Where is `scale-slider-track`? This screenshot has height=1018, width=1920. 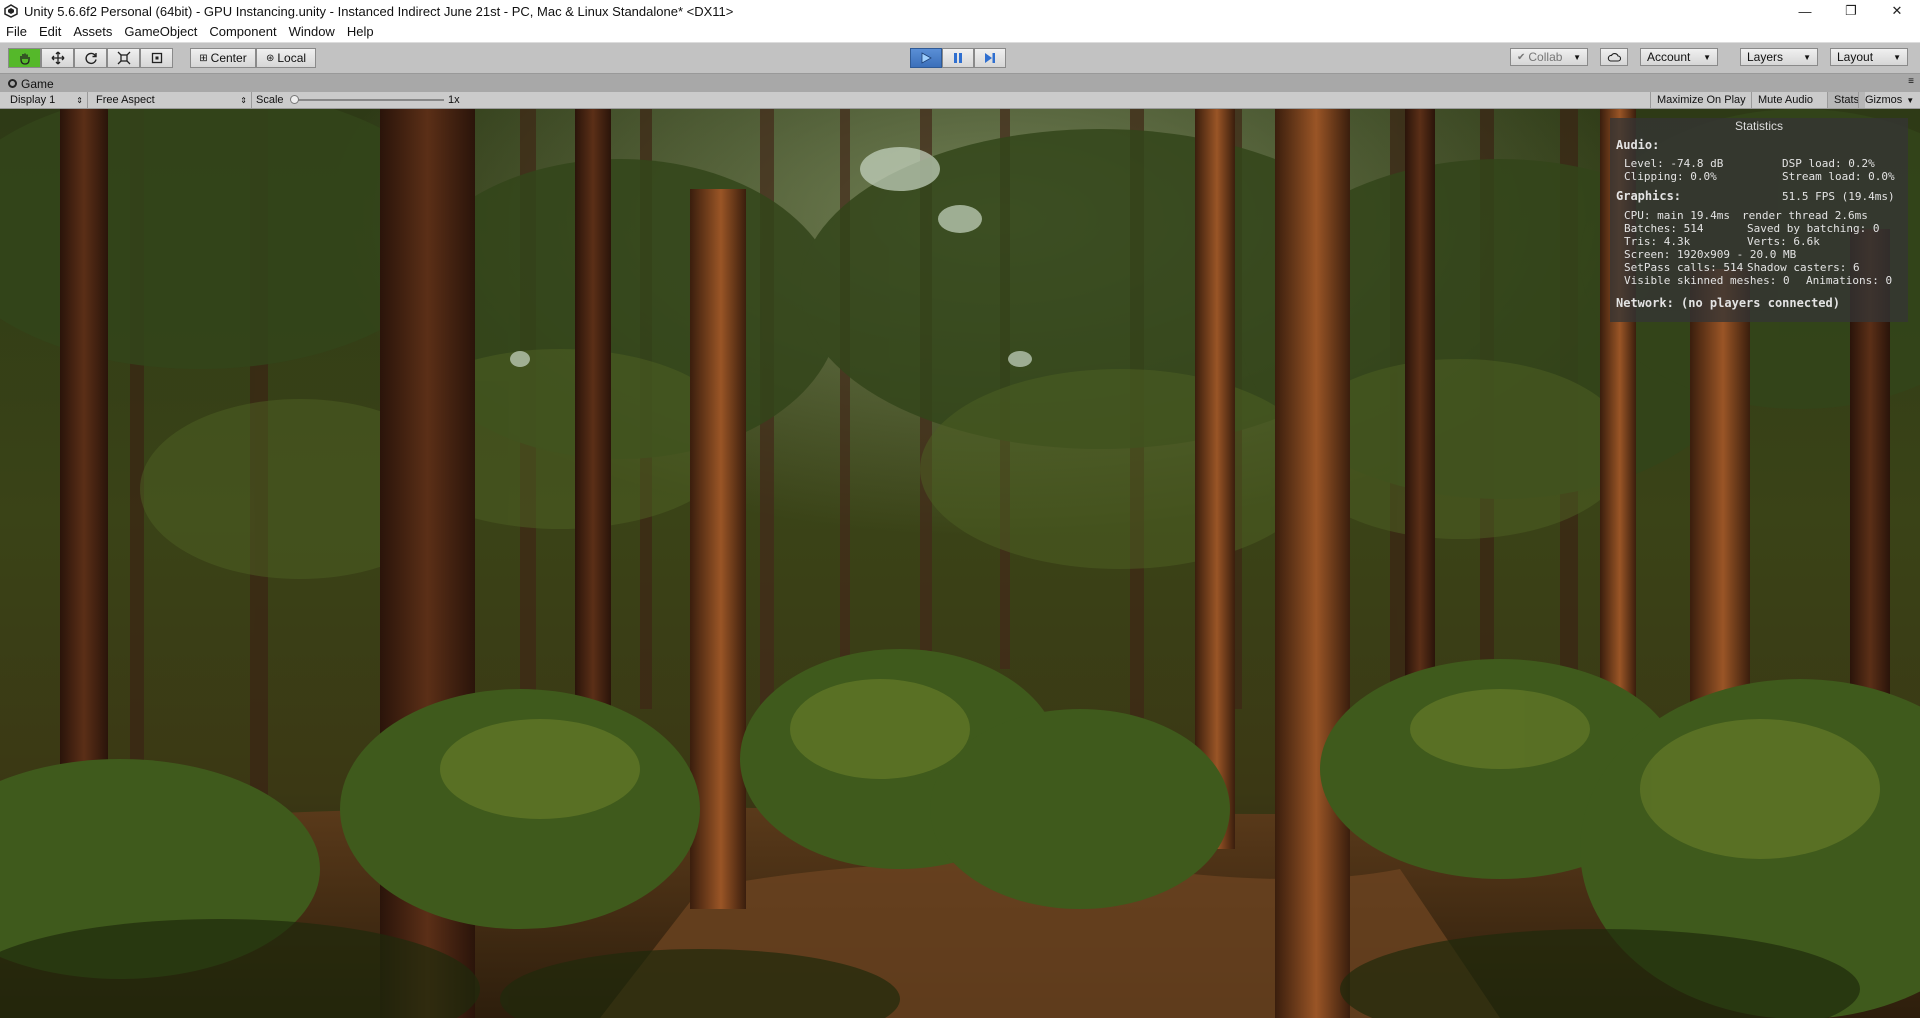
scale-slider-track is located at coordinates (369, 100).